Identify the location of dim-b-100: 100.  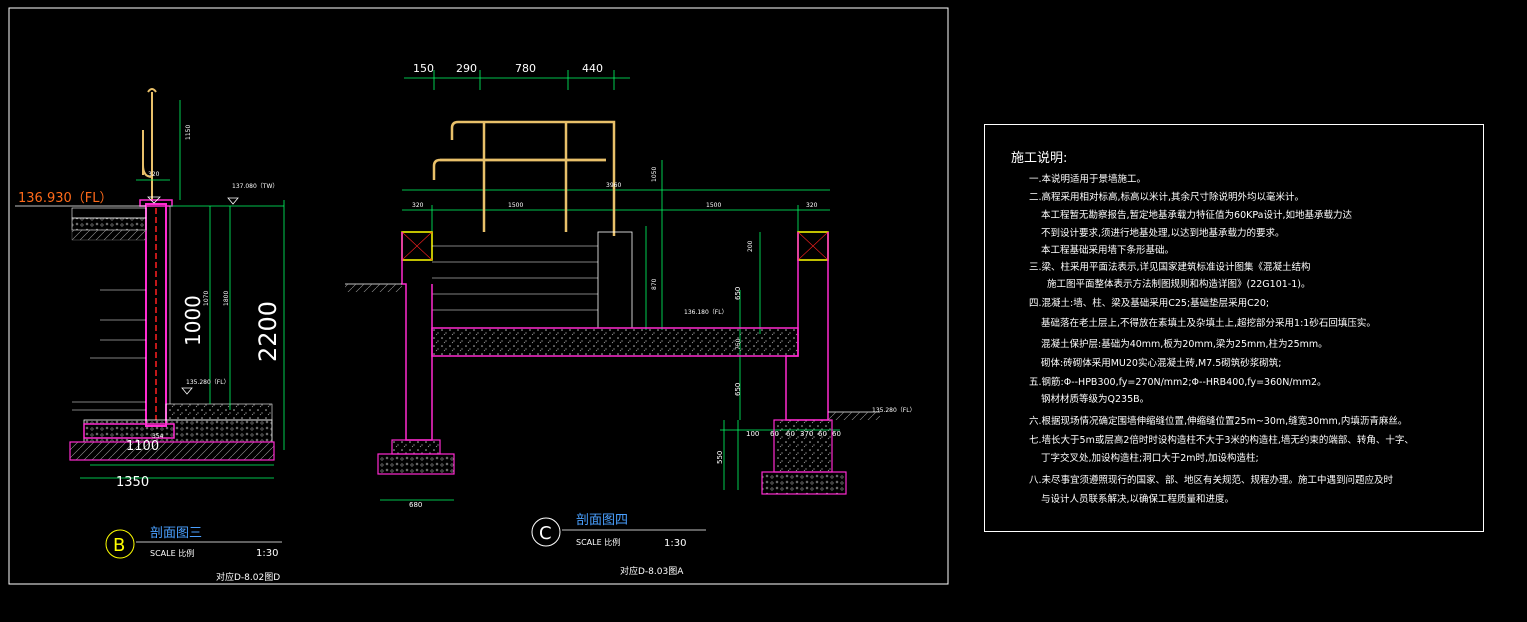
(752, 434).